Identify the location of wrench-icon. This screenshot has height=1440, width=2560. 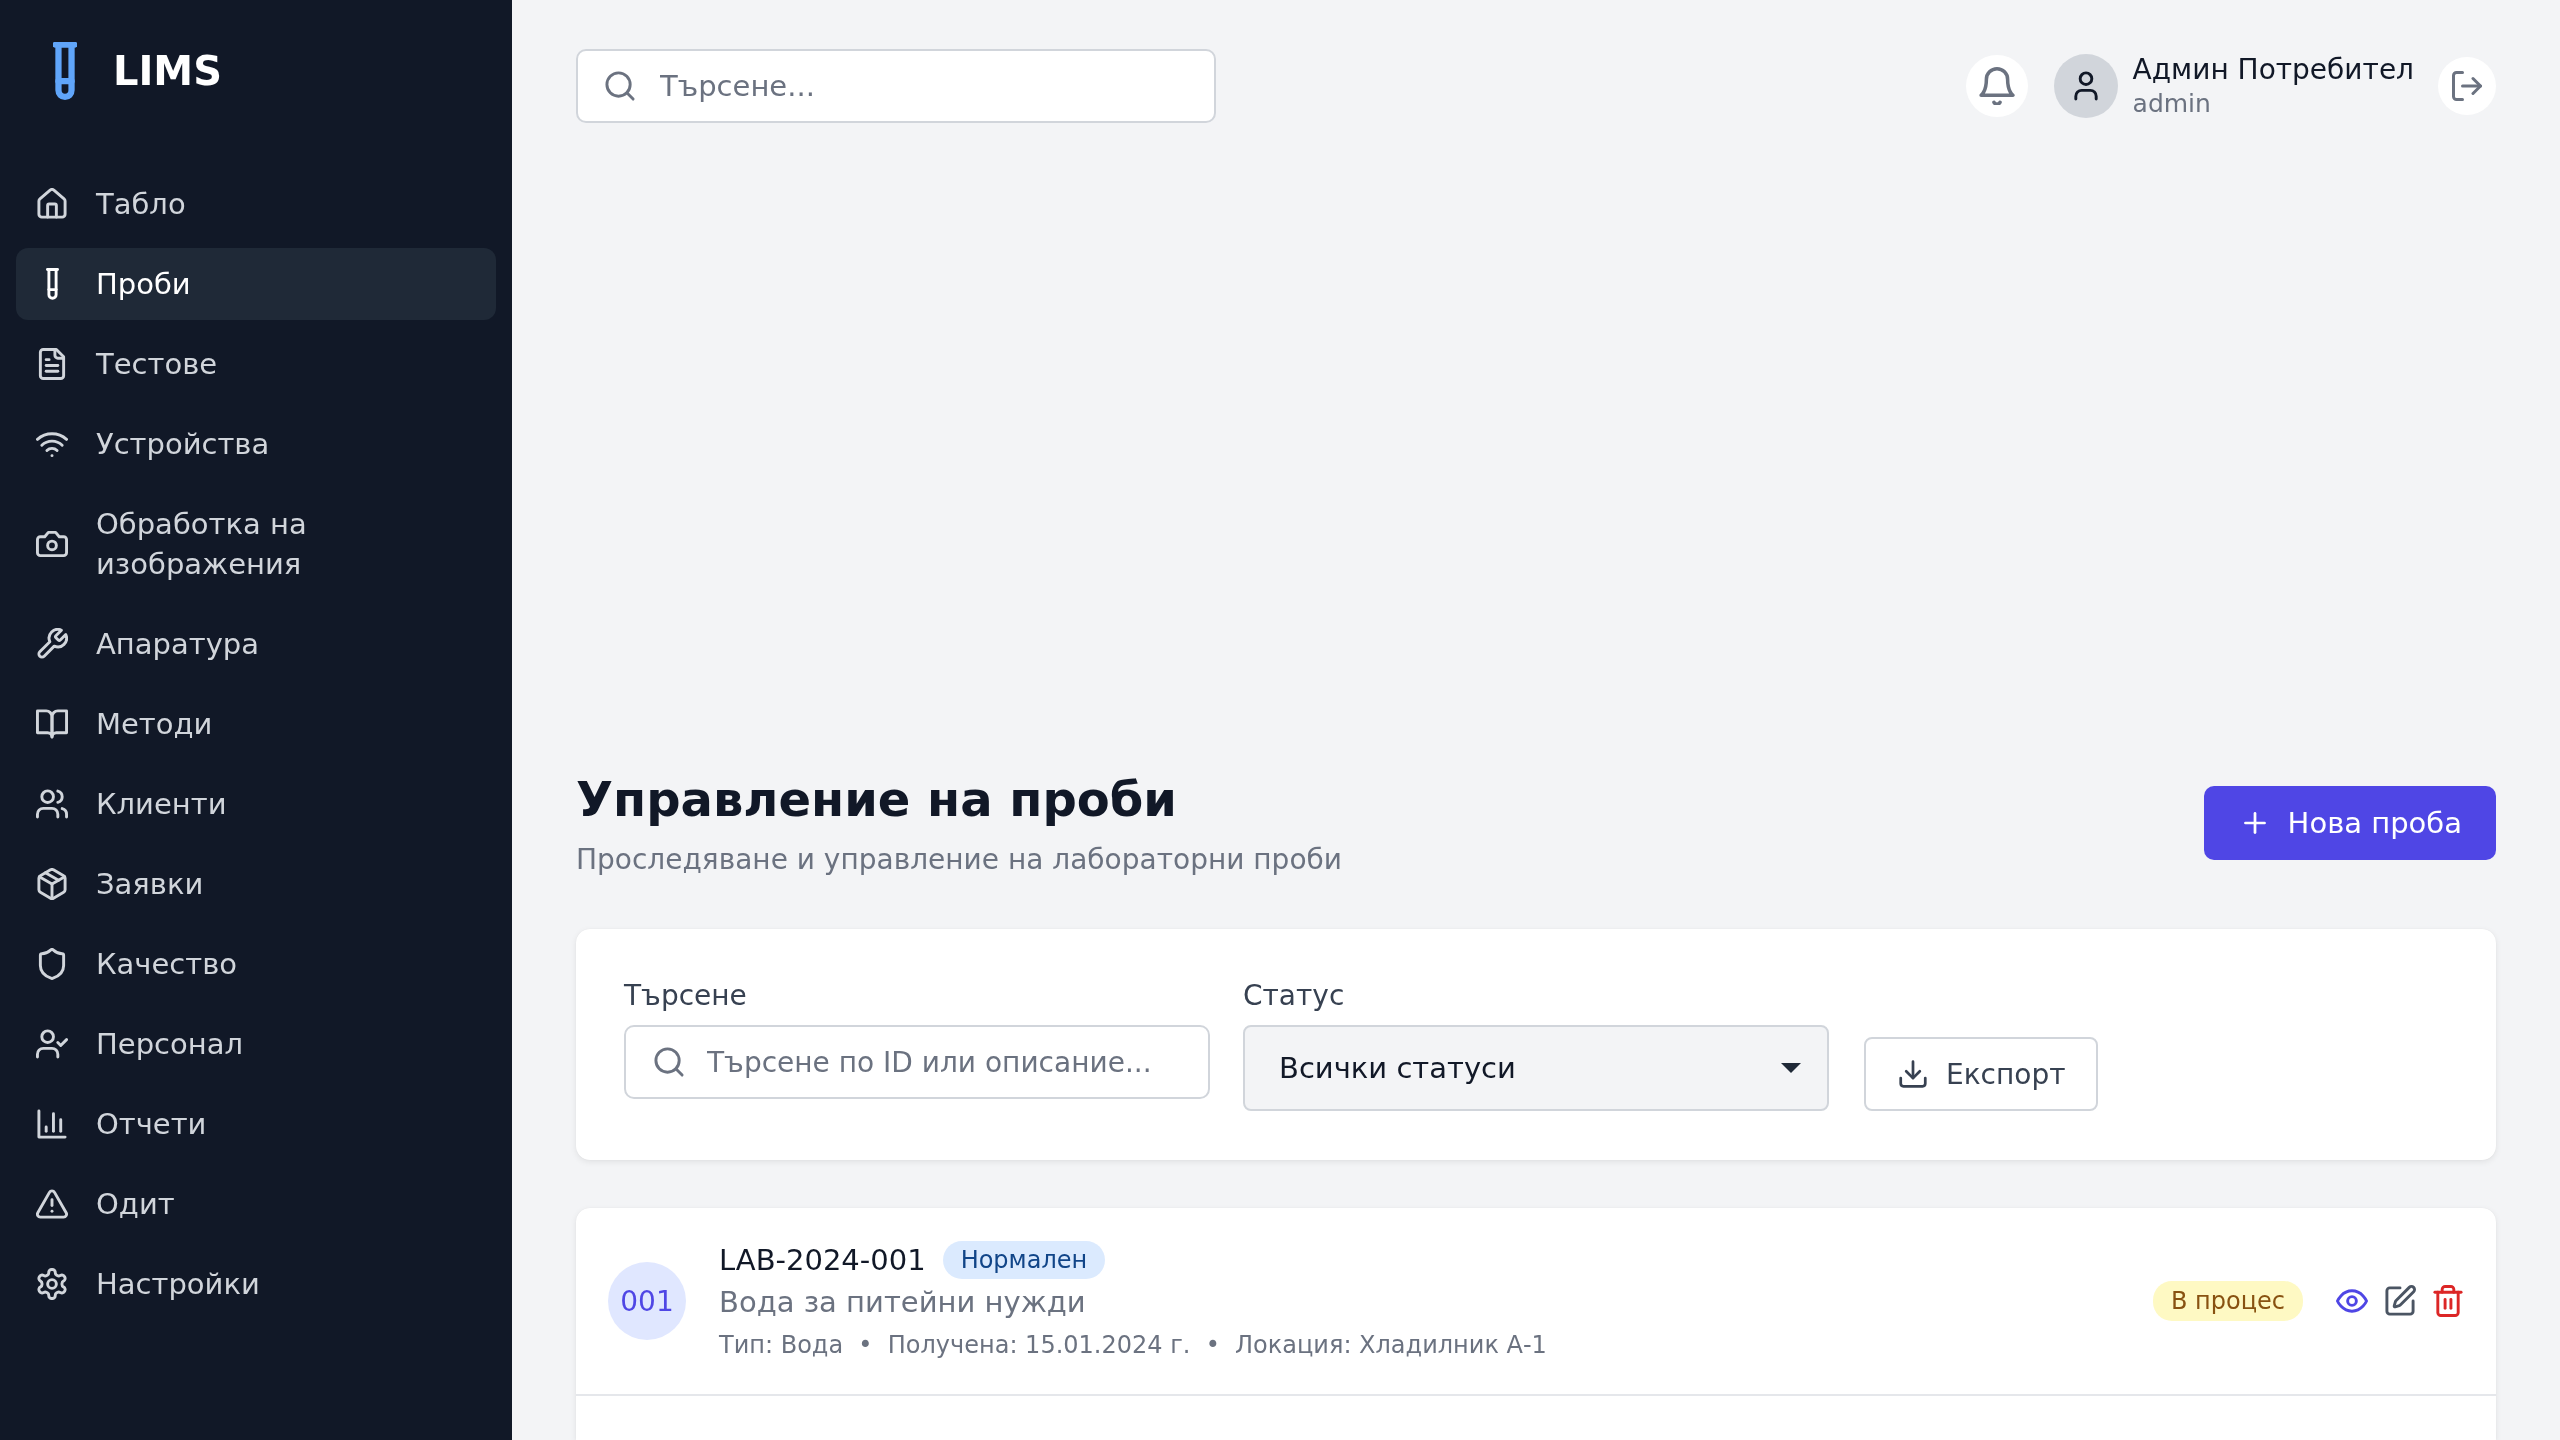
(52, 644).